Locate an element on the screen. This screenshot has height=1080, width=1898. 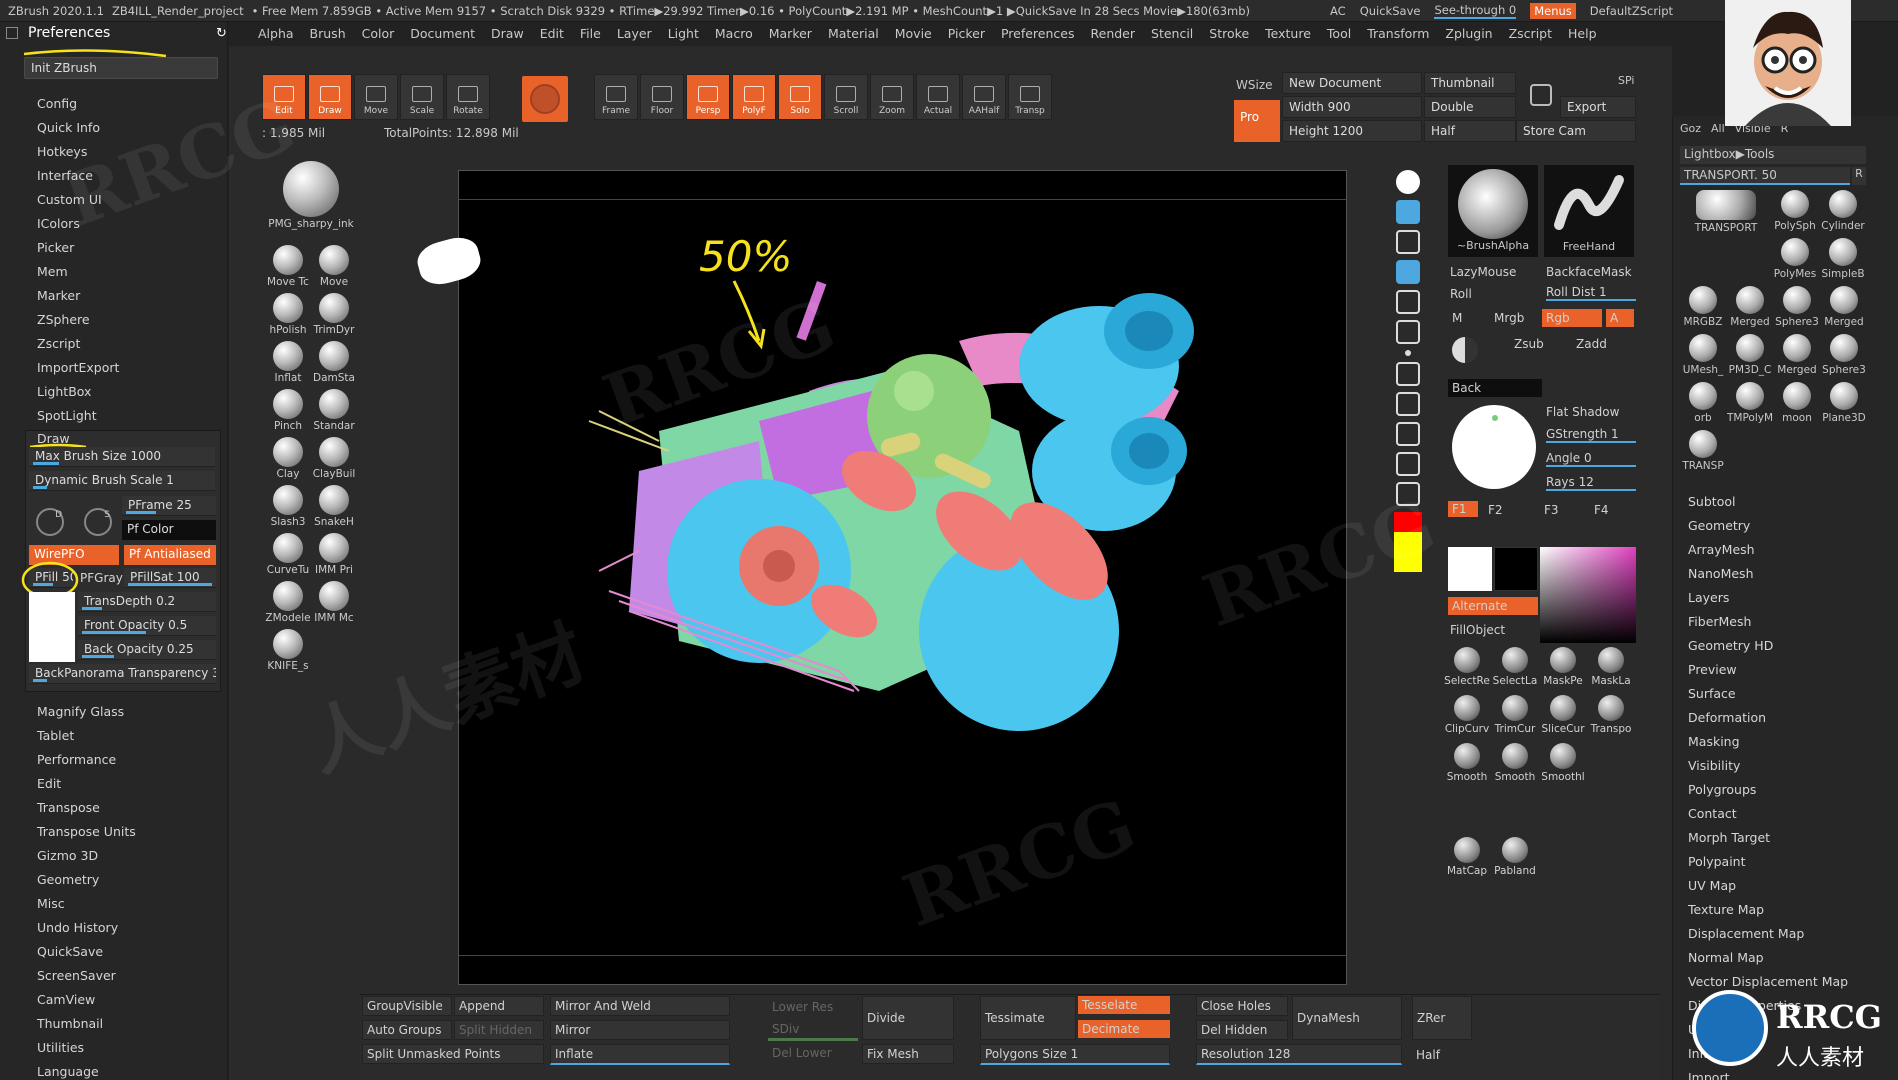
a-toggle: A is located at coordinates (1620, 318).